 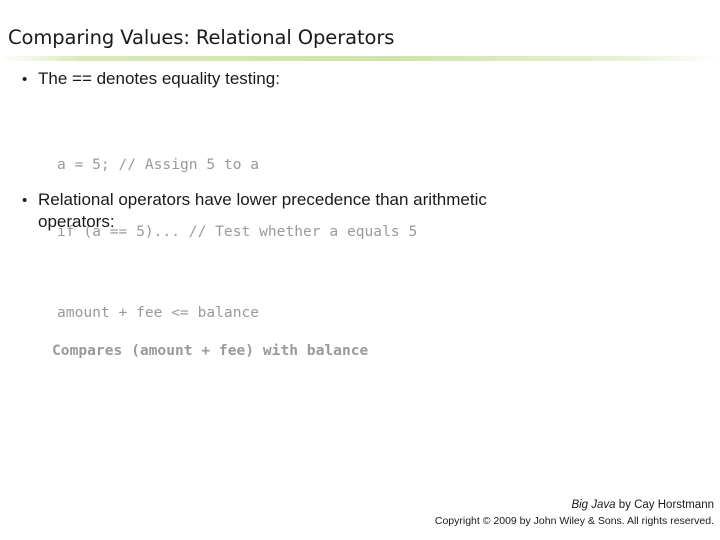 What do you see at coordinates (158, 165) in the screenshot?
I see `code-line: a = 5; // Assign 5 to a` at bounding box center [158, 165].